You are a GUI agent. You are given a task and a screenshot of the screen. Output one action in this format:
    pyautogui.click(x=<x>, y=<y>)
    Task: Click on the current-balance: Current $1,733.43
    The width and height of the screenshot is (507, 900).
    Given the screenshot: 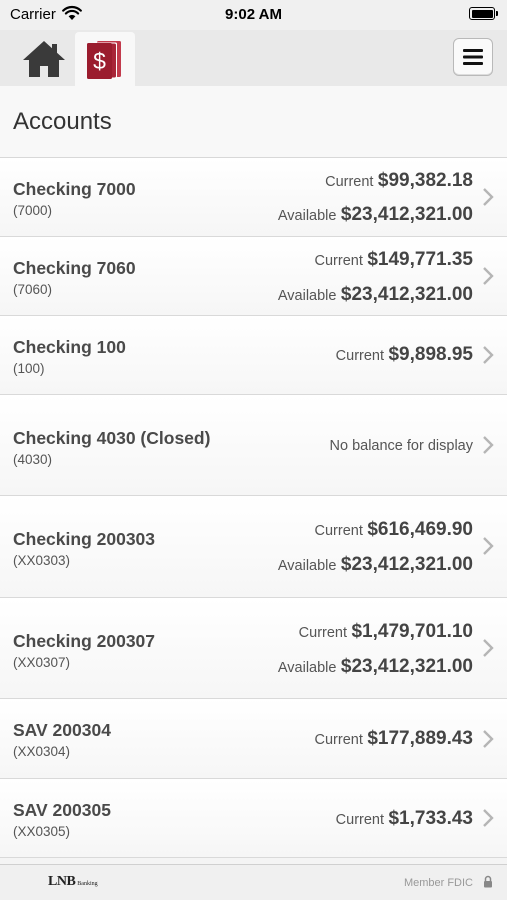 What is the action you would take?
    pyautogui.click(x=404, y=819)
    